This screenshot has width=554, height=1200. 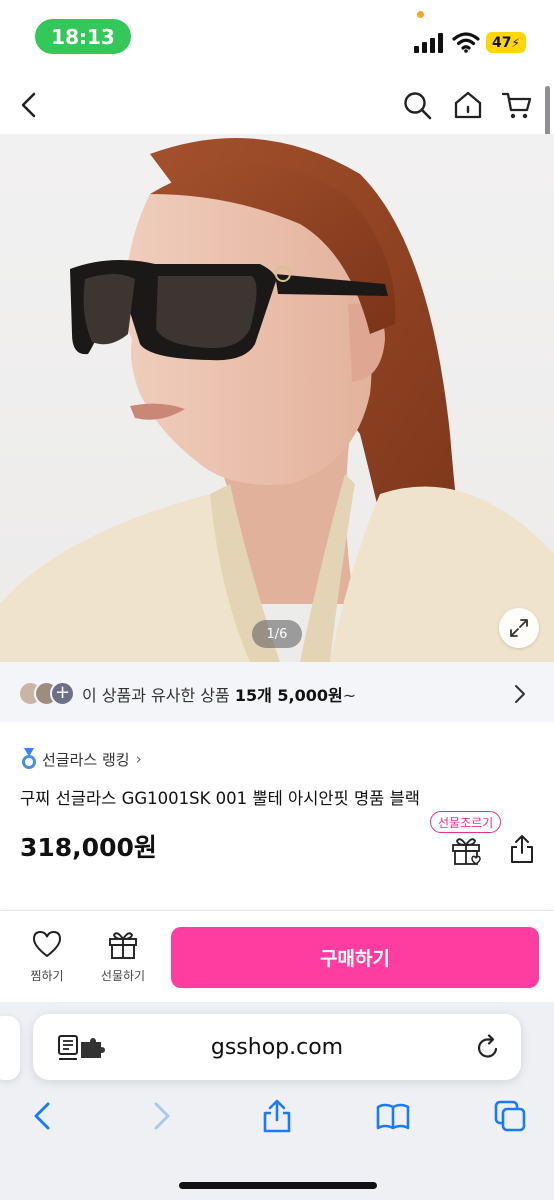 I want to click on image-counter: 1/6, so click(x=277, y=634).